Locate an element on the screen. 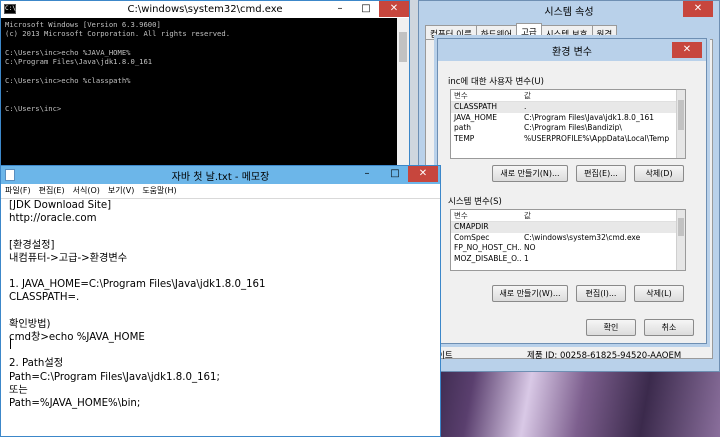 This screenshot has height=437, width=720. system-properties-titlebar: 시스템 속성 ✕ is located at coordinates (569, 10).